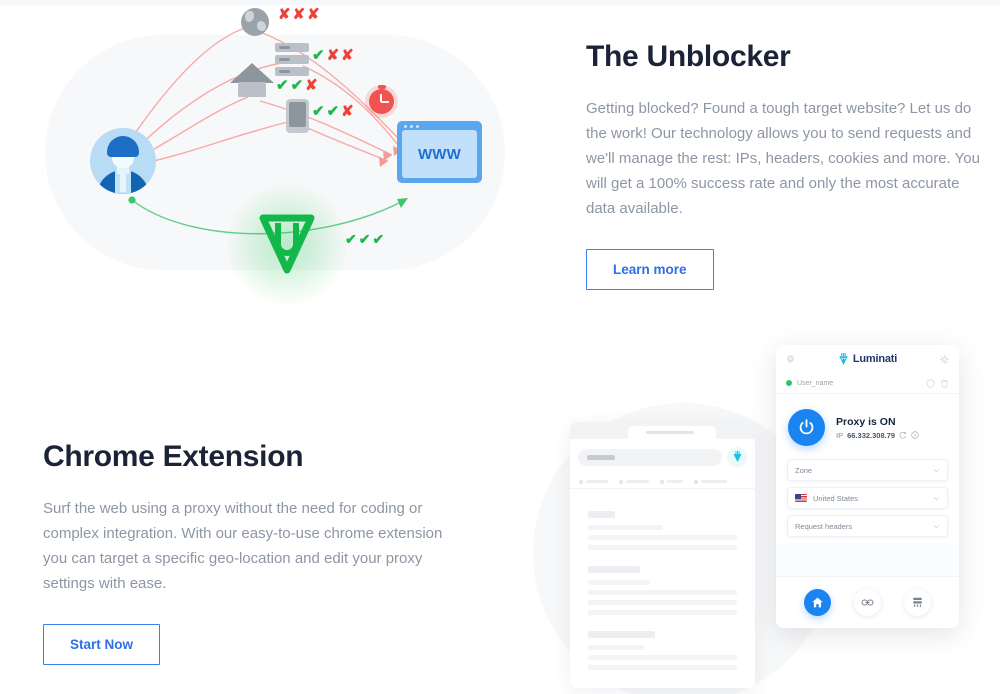 This screenshot has width=1000, height=694. I want to click on trash-icon, so click(944, 383).